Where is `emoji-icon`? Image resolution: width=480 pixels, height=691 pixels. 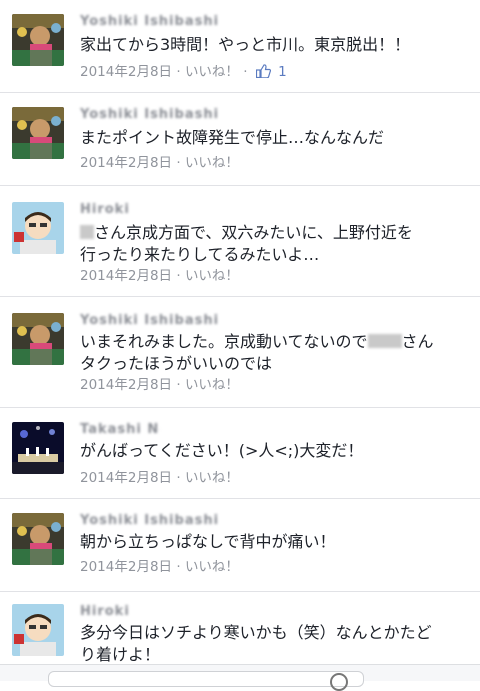
emoji-icon is located at coordinates (339, 682).